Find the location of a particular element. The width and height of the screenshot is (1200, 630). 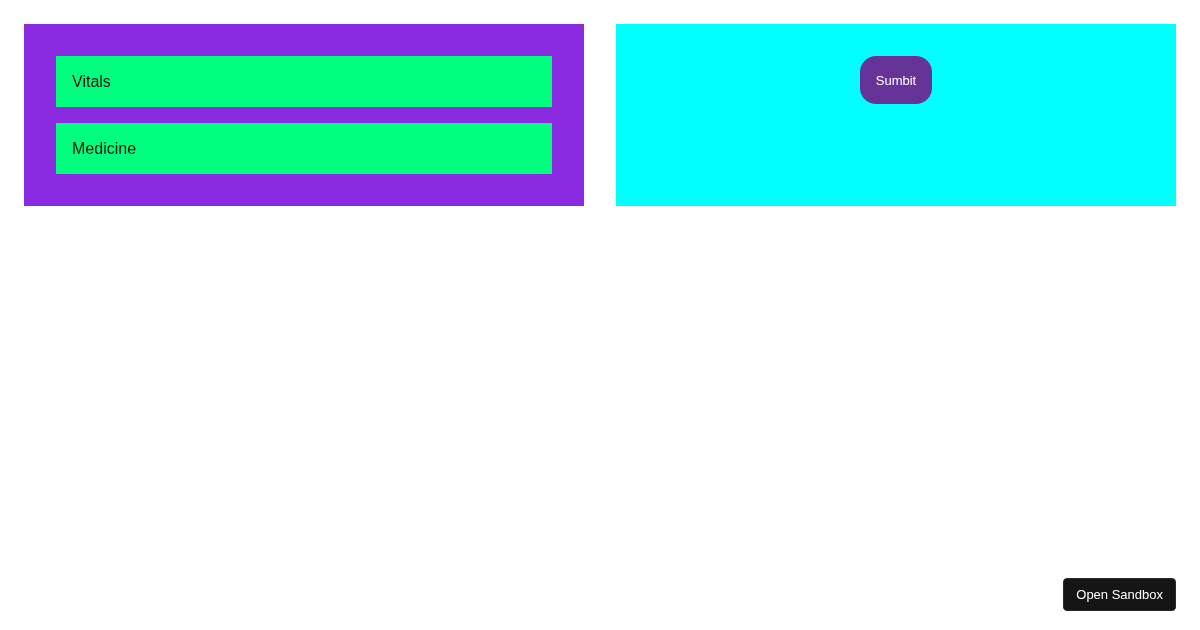

open-sandbox-button: Open Sandbox is located at coordinates (1119, 594).